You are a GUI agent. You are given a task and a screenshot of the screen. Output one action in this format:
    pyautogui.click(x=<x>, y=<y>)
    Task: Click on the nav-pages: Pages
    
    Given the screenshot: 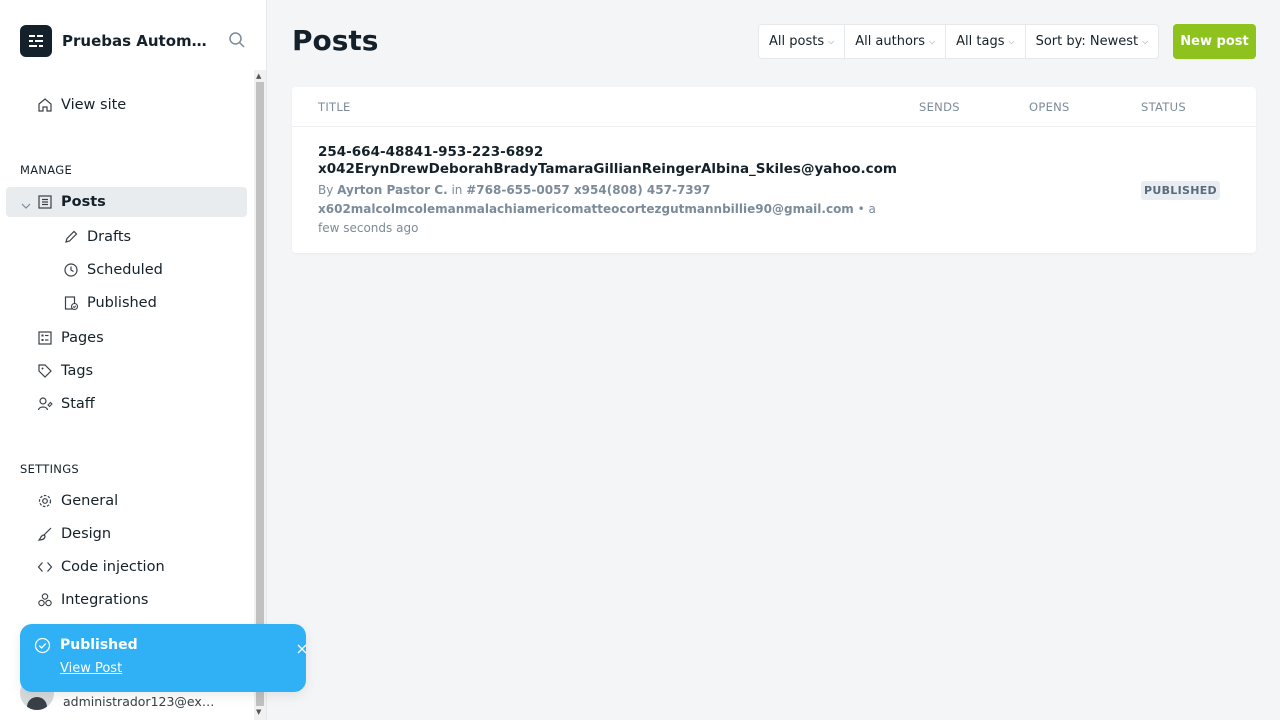 What is the action you would take?
    pyautogui.click(x=126, y=338)
    